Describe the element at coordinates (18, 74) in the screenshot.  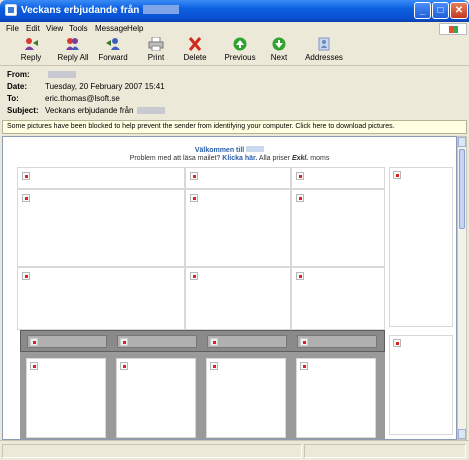
I see `from-label: From:` at that location.